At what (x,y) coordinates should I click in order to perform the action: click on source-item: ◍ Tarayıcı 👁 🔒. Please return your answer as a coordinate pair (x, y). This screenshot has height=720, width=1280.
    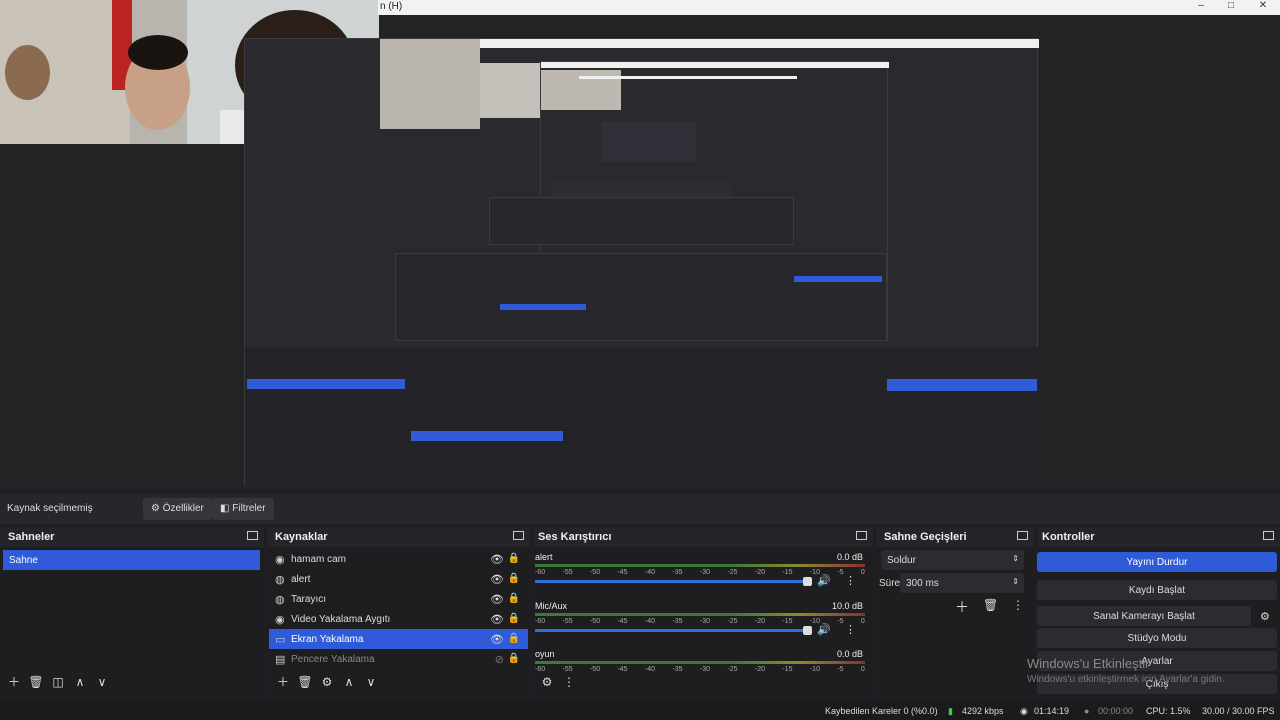
    Looking at the image, I should click on (398, 599).